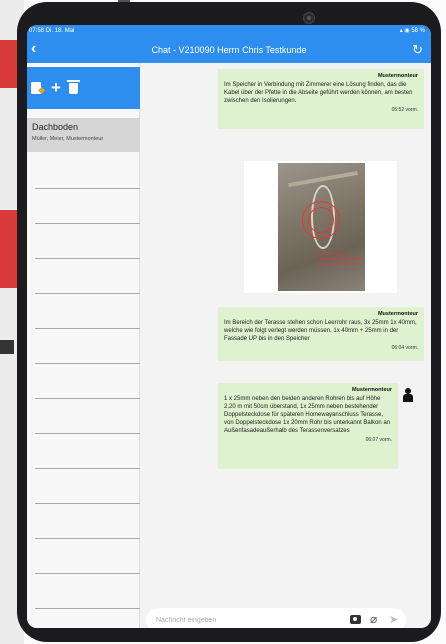 The height and width of the screenshot is (644, 446). What do you see at coordinates (405, 31) in the screenshot?
I see `wifi-icon: ▴ ◉` at bounding box center [405, 31].